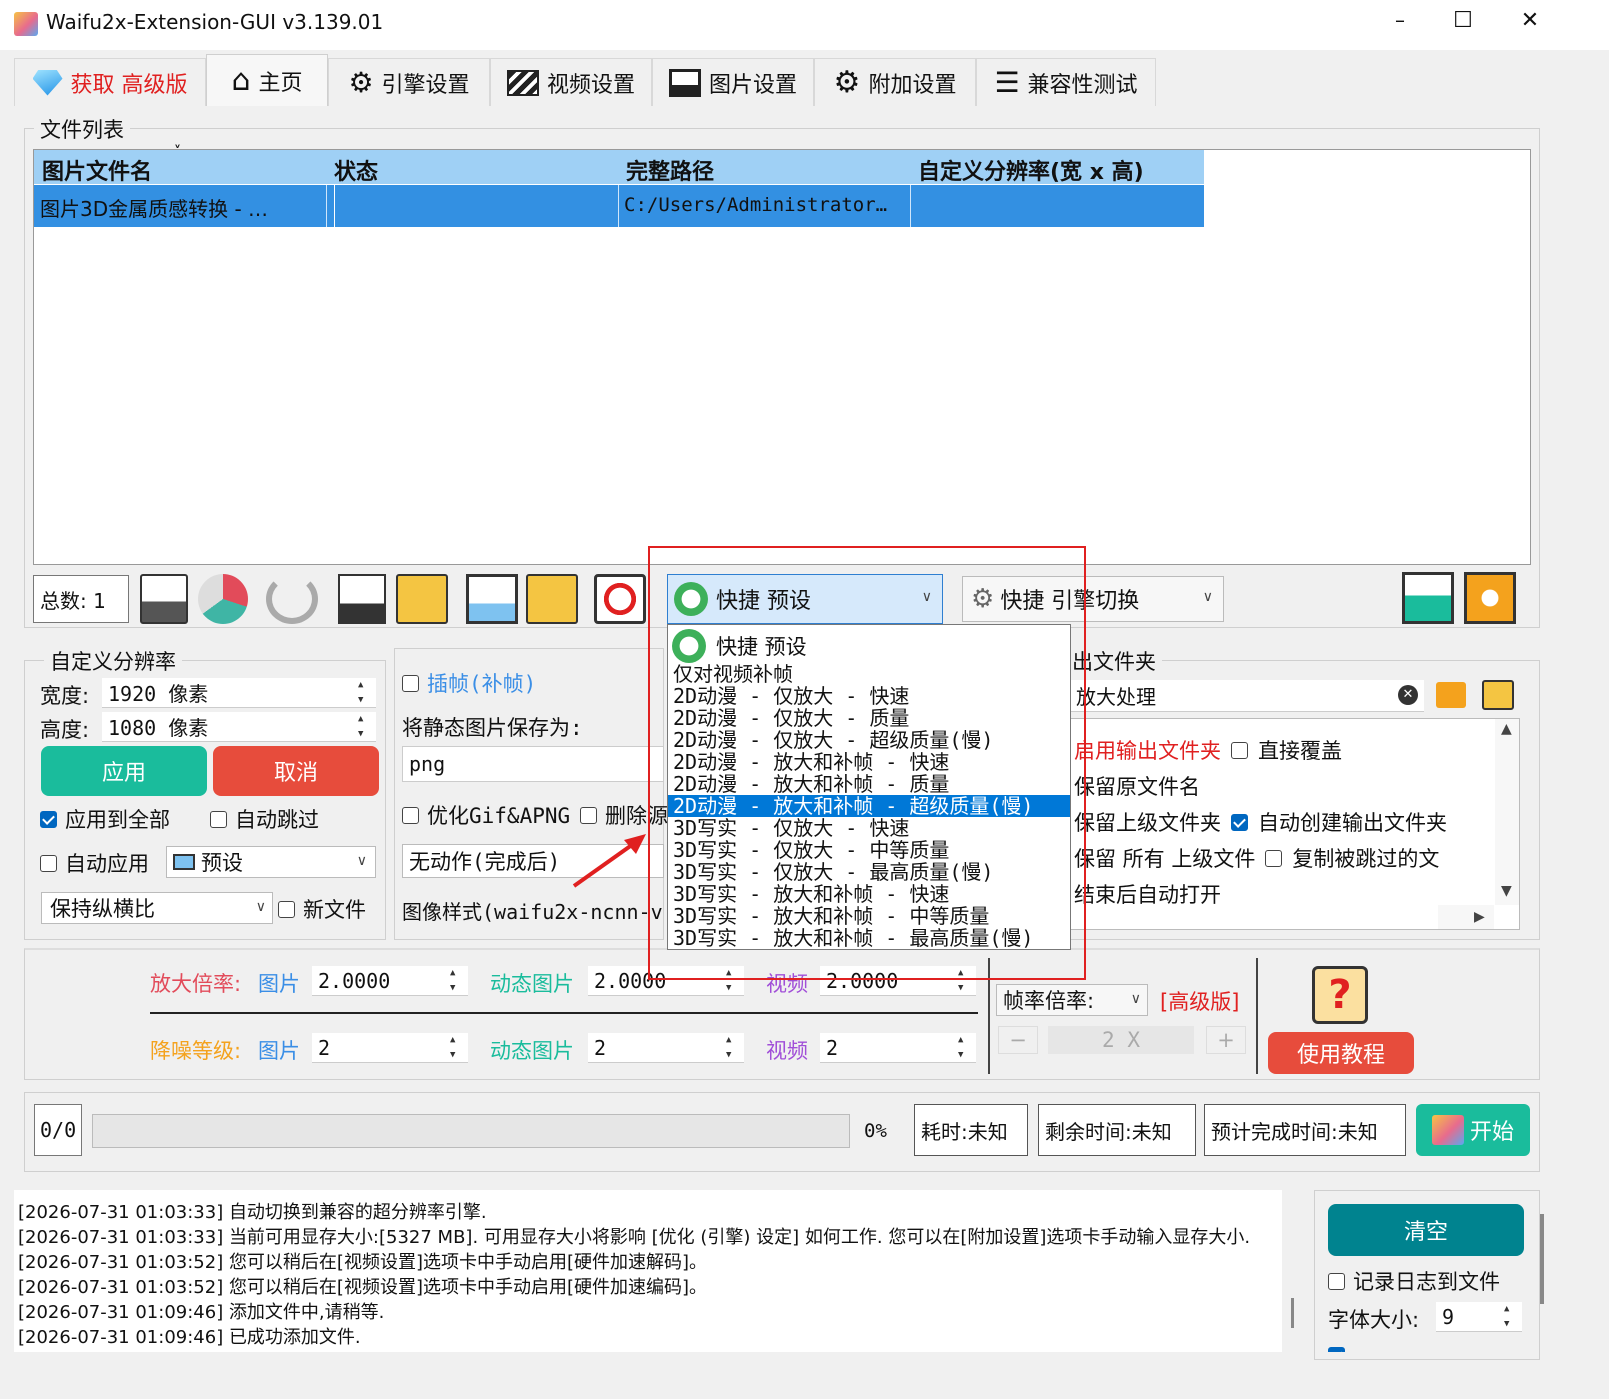 The image size is (1609, 1399). I want to click on save-settings-icon, so click(1428, 598).